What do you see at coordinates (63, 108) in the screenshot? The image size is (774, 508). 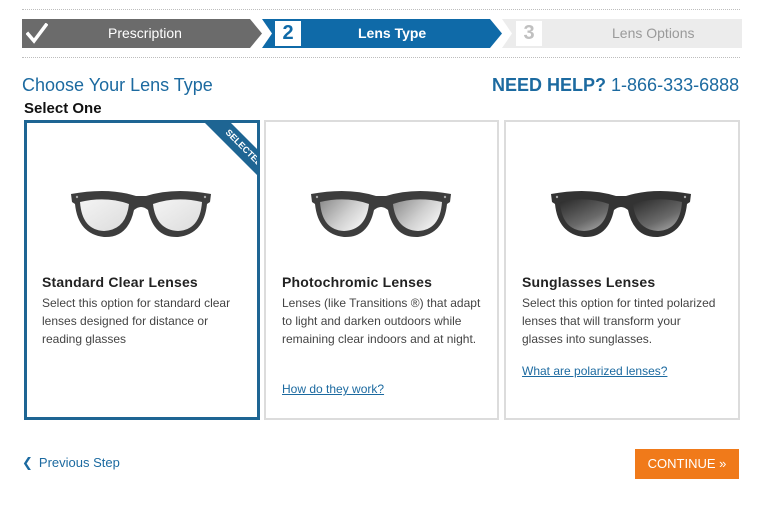 I see `select-one-label: Select One` at bounding box center [63, 108].